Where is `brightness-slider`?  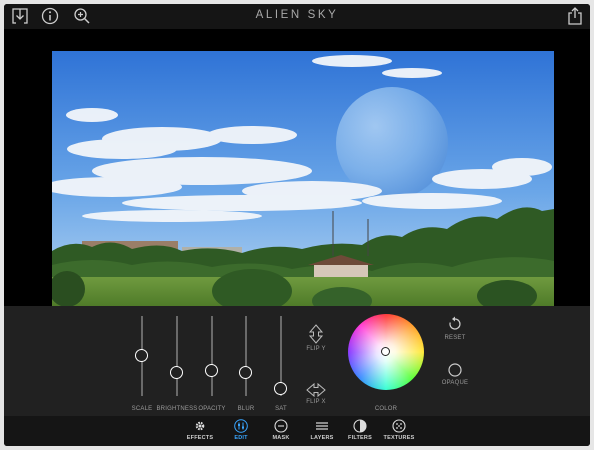 brightness-slider is located at coordinates (177, 356).